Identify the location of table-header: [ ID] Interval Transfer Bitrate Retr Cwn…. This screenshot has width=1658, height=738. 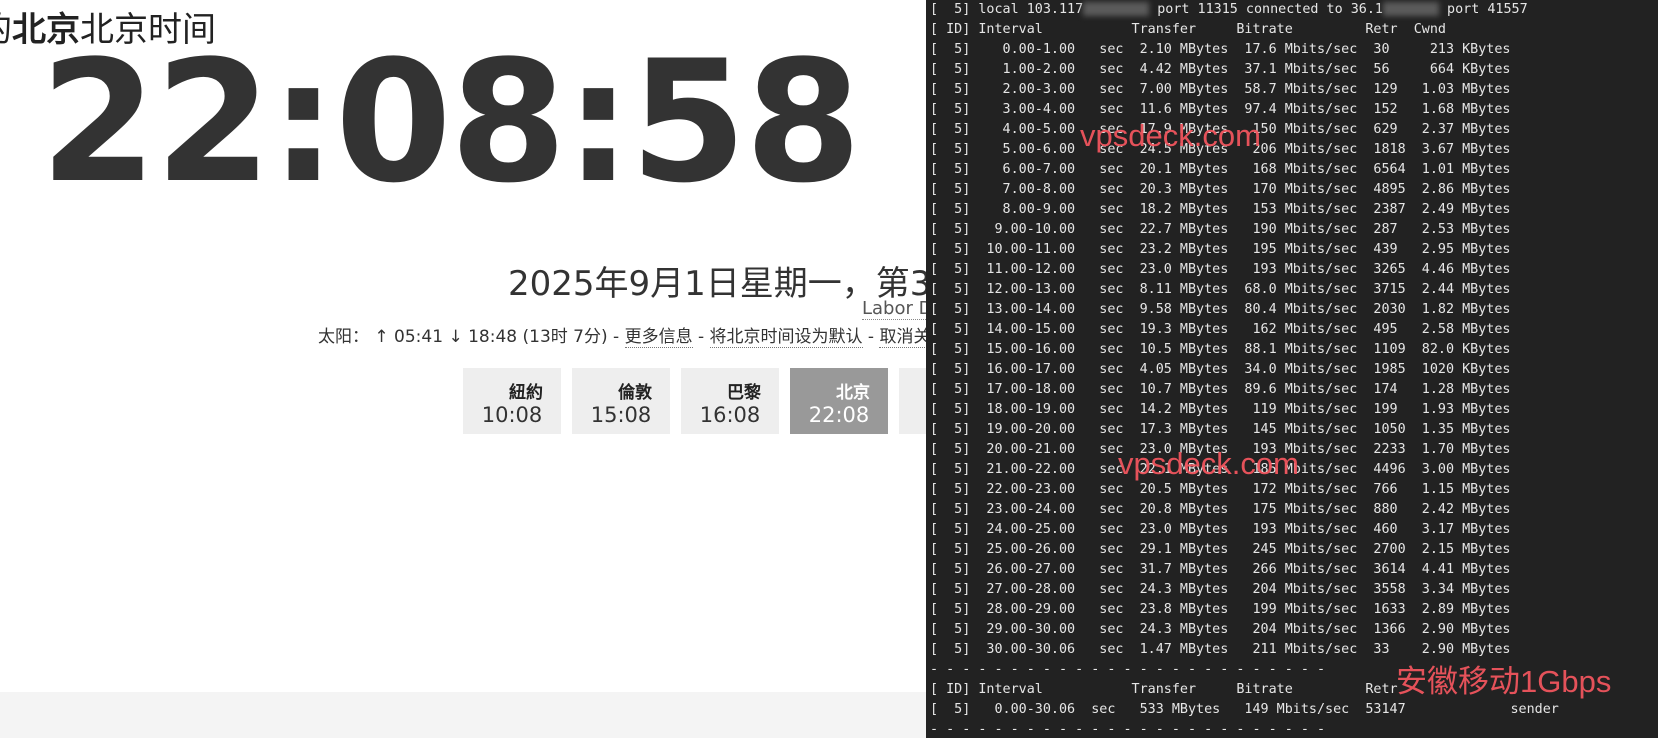
(1188, 29).